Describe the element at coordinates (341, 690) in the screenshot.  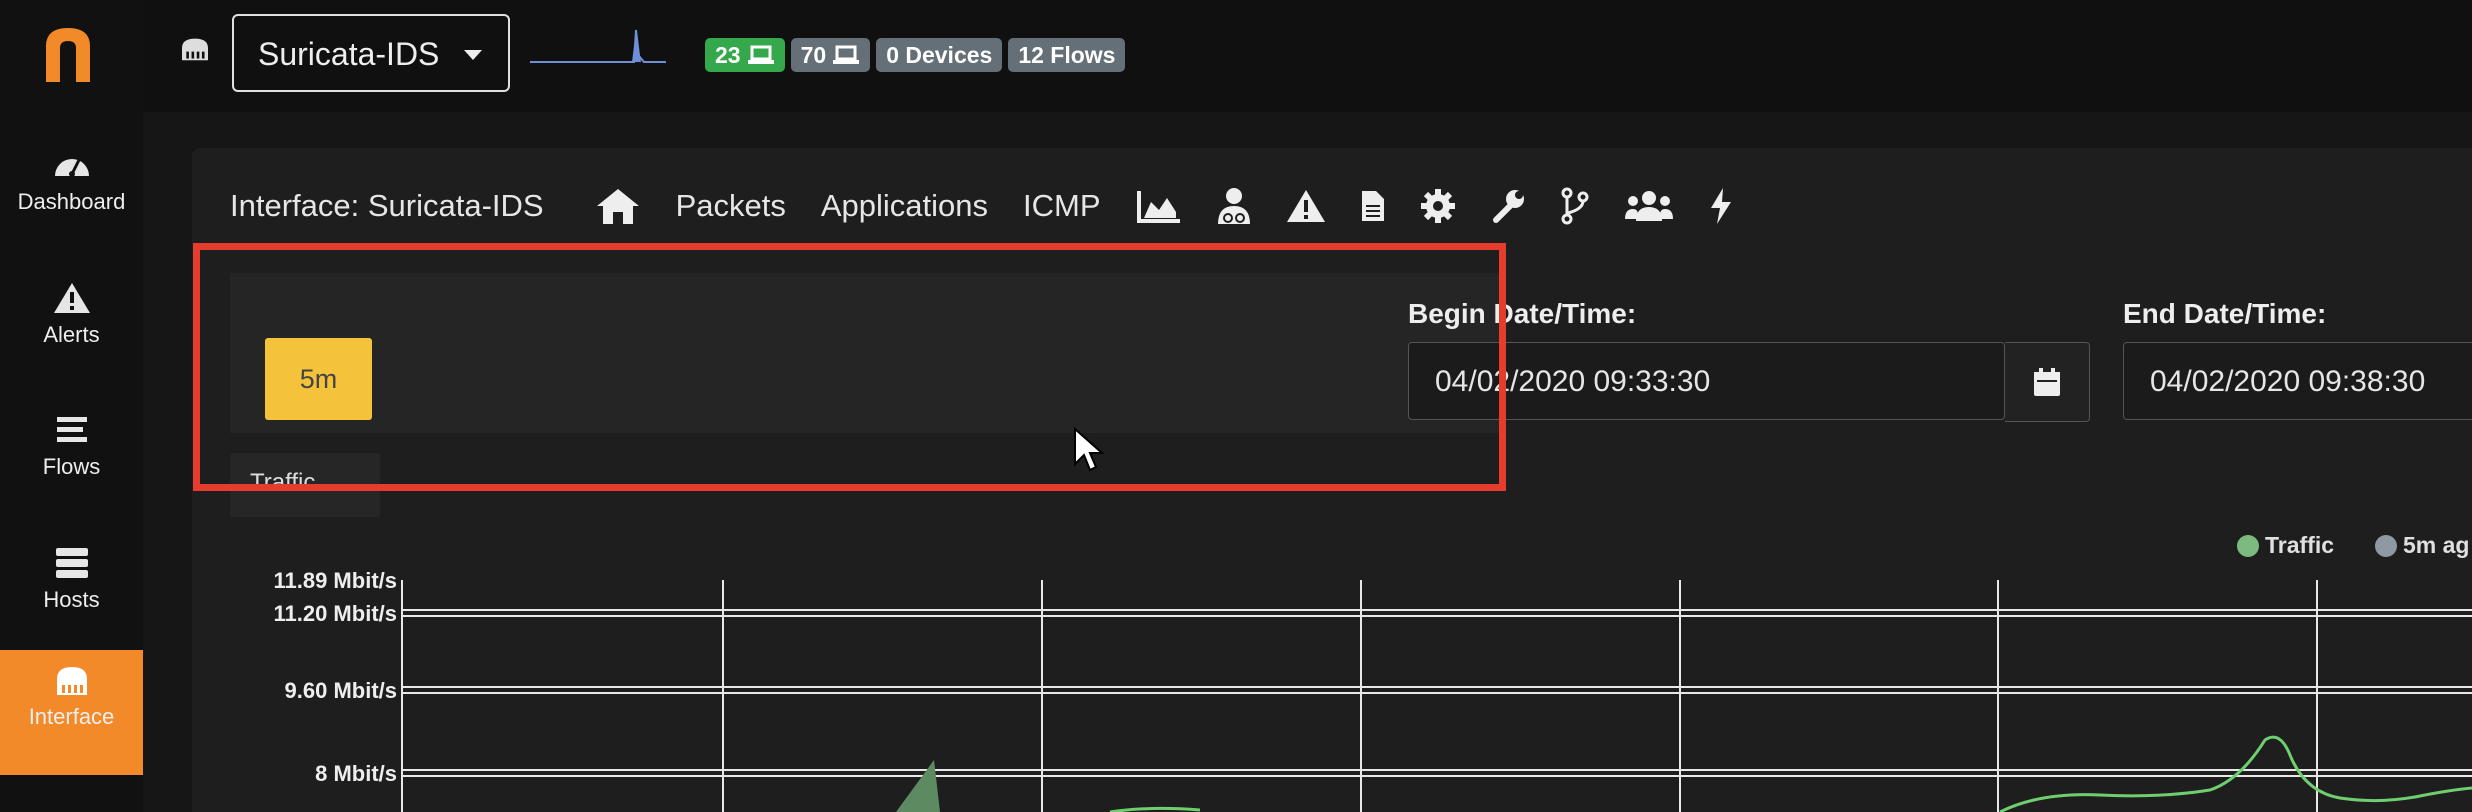
I see `y-tick-label: 9.60 Mbit/s` at that location.